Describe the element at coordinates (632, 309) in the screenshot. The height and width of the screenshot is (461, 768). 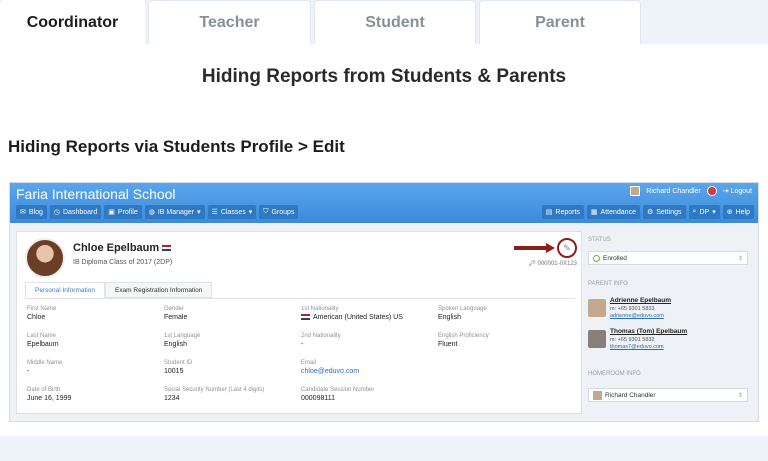
I see `parent-phone: m: +65 9301 5833` at that location.